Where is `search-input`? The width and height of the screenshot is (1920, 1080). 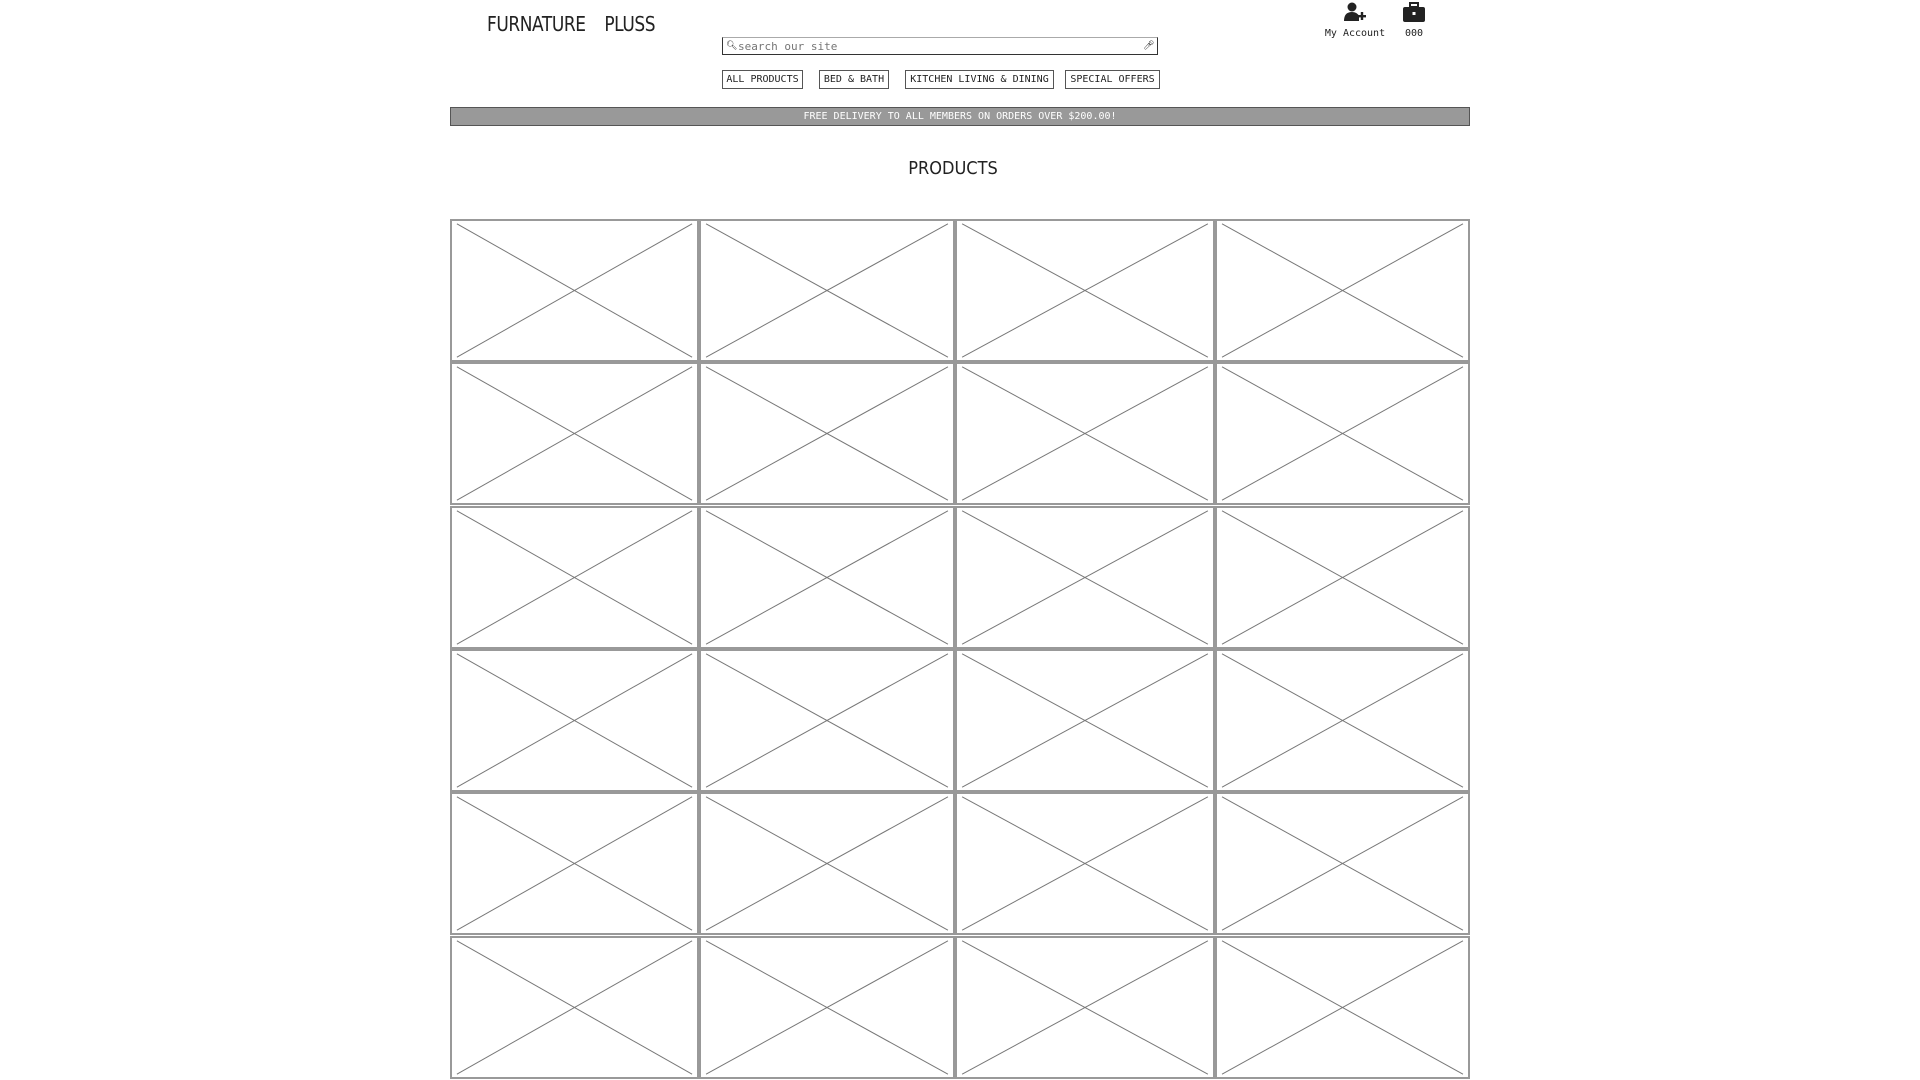 search-input is located at coordinates (939, 46).